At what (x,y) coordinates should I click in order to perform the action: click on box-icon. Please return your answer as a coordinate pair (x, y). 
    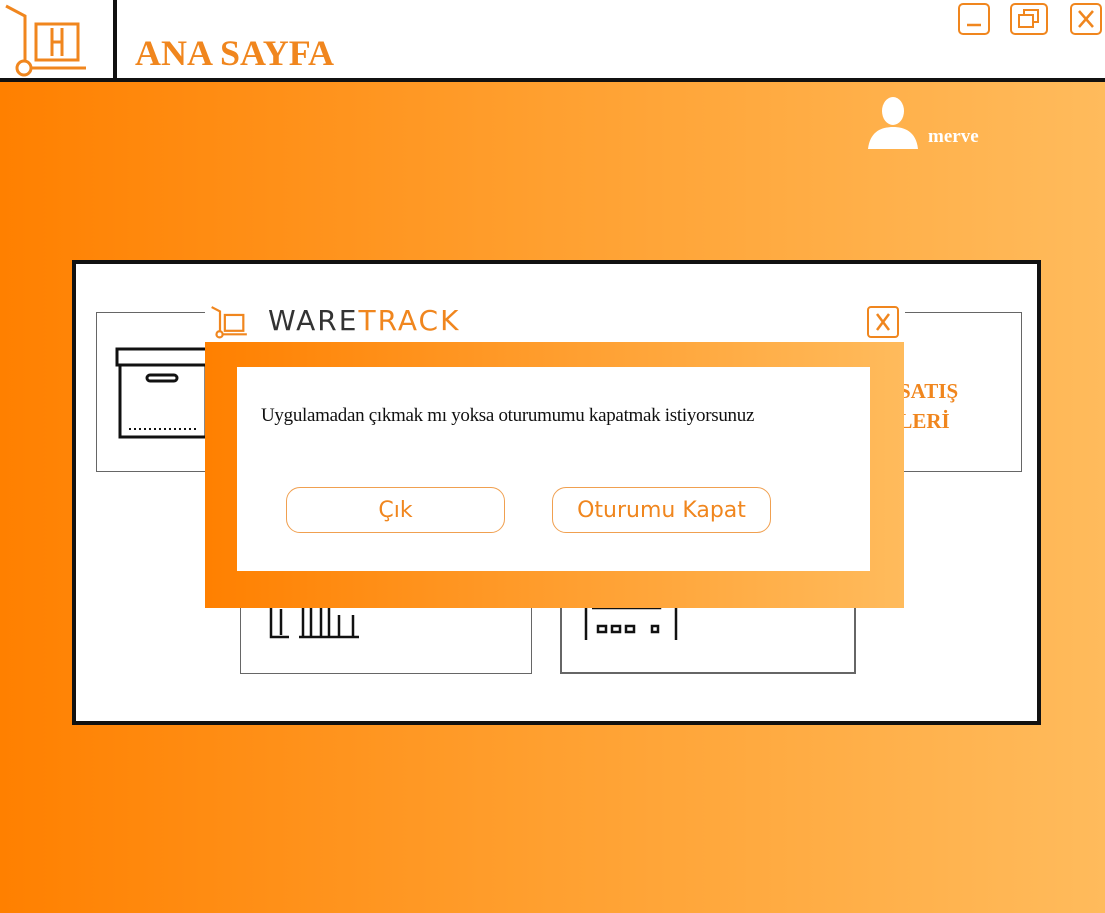
    Looking at the image, I should click on (163, 393).